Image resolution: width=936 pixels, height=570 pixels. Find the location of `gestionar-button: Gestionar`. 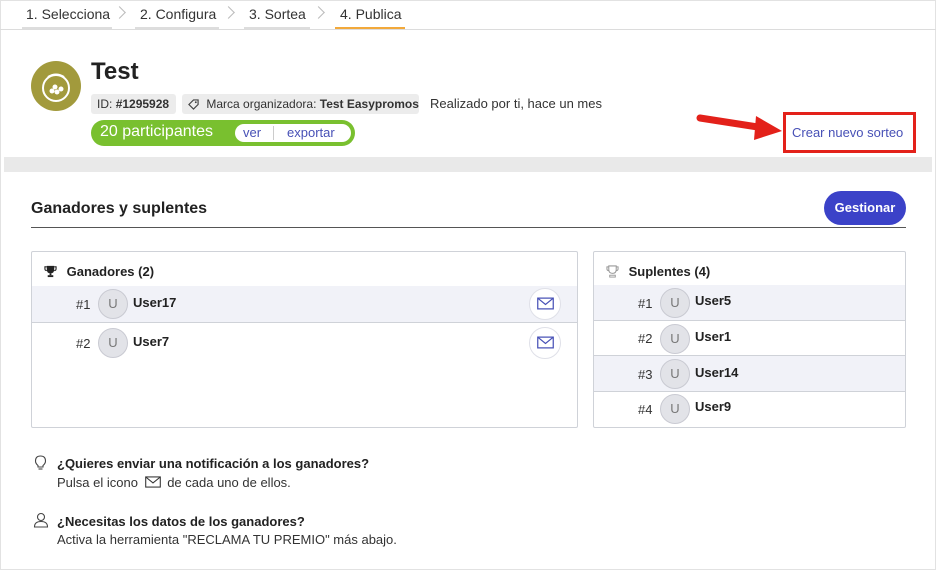

gestionar-button: Gestionar is located at coordinates (865, 208).